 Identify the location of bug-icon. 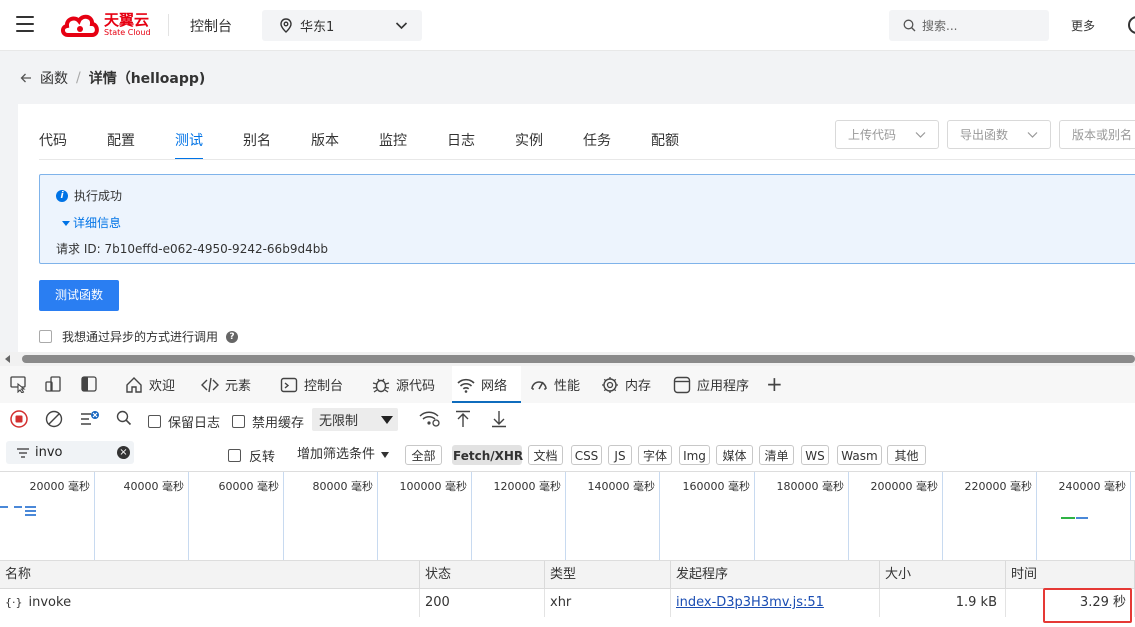
(381, 385).